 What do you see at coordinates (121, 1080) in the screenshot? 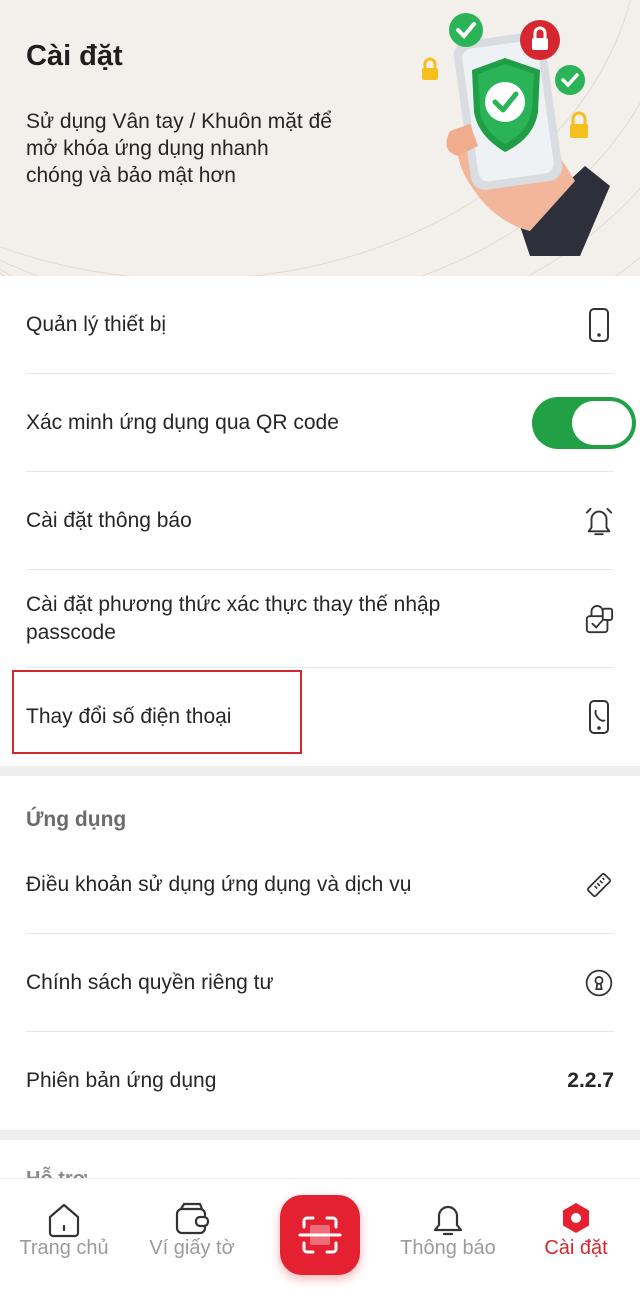
I see `row-label: Phiên bản ứng dụng` at bounding box center [121, 1080].